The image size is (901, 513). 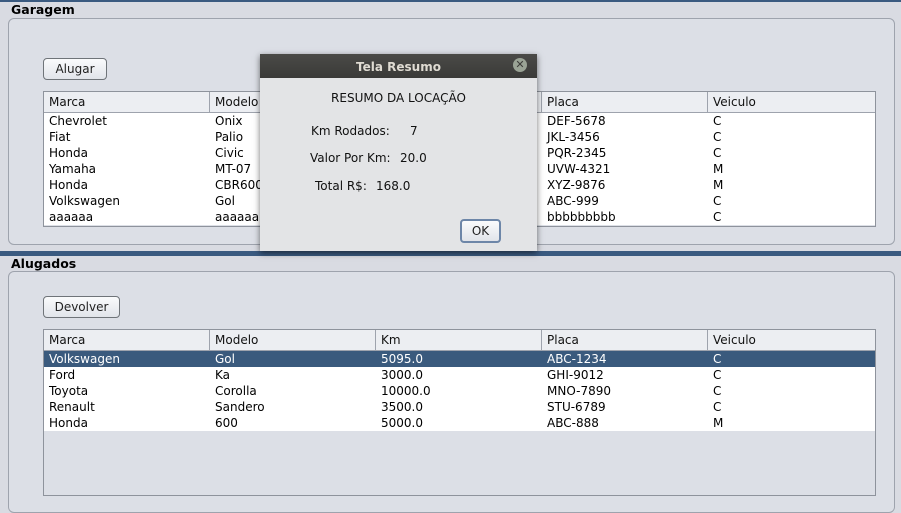 What do you see at coordinates (293, 340) in the screenshot?
I see `column-header-modelo: Modelo` at bounding box center [293, 340].